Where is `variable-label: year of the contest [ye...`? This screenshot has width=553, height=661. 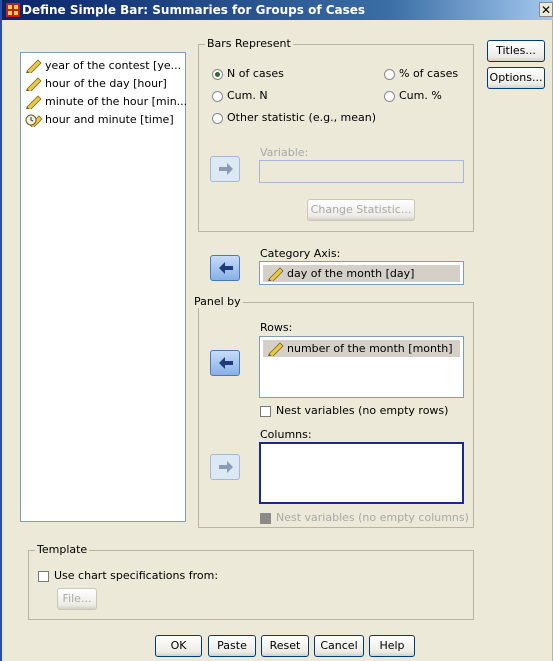 variable-label: year of the contest [ye... is located at coordinates (113, 65).